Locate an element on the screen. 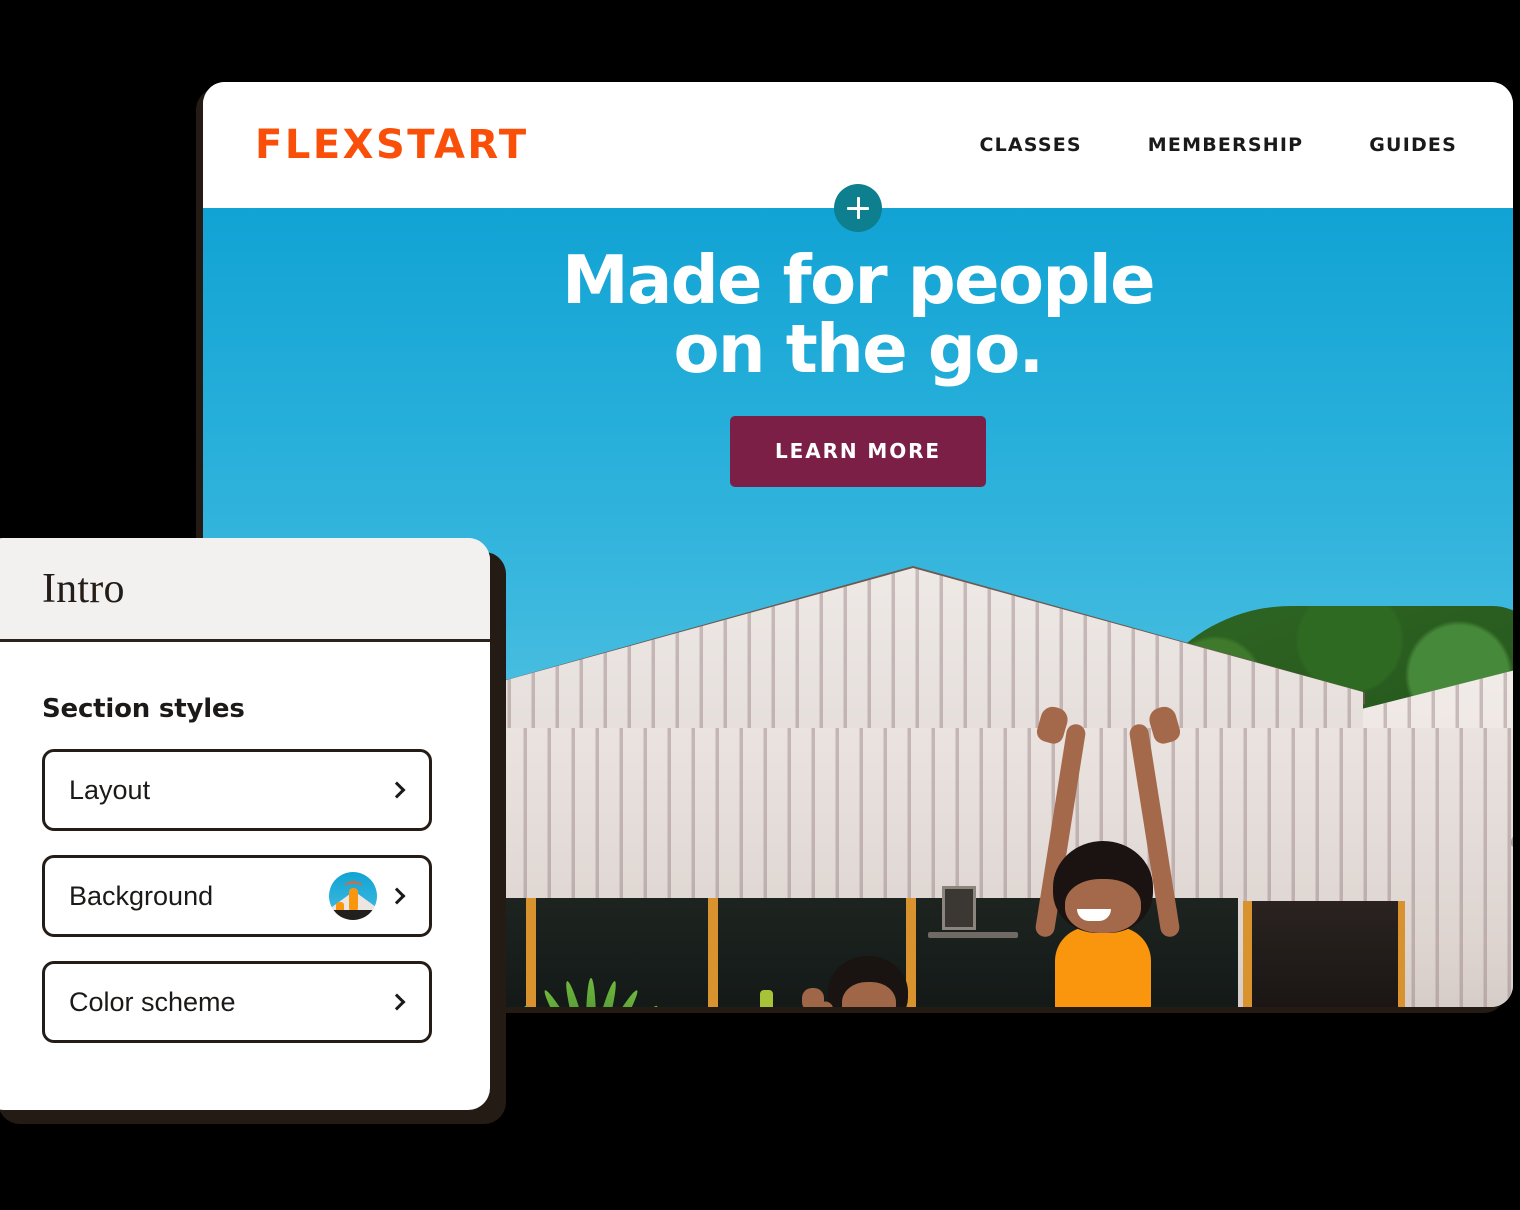 This screenshot has width=1520, height=1210. panel-title: Intro is located at coordinates (83, 588).